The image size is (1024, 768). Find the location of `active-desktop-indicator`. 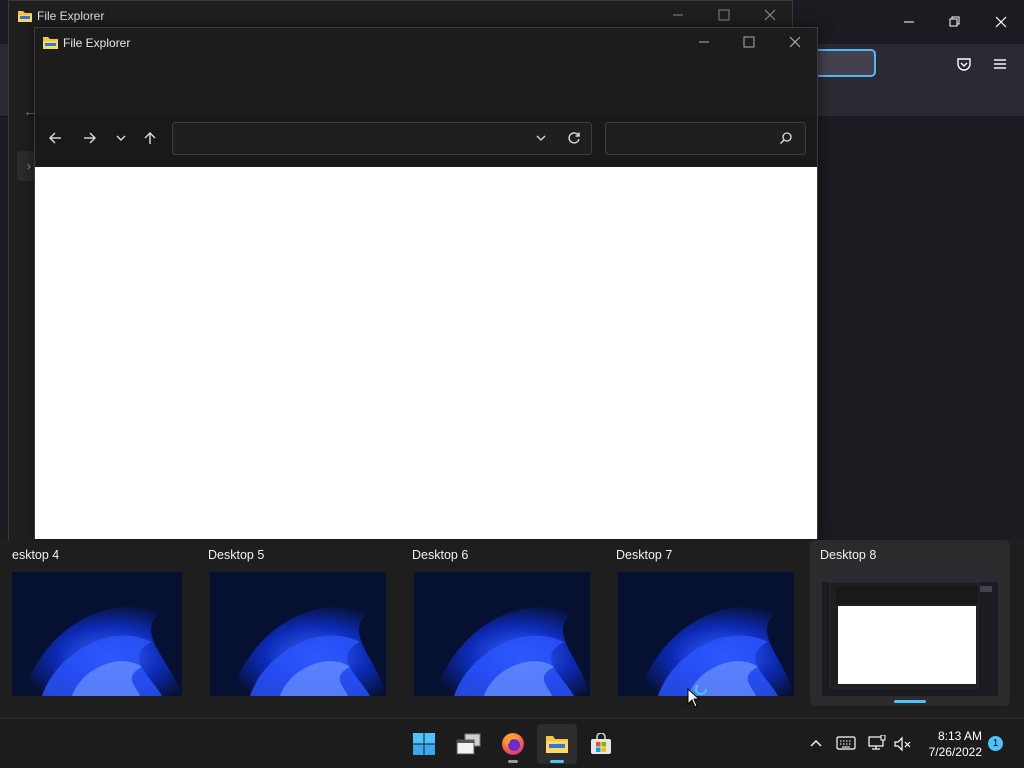

active-desktop-indicator is located at coordinates (910, 701).